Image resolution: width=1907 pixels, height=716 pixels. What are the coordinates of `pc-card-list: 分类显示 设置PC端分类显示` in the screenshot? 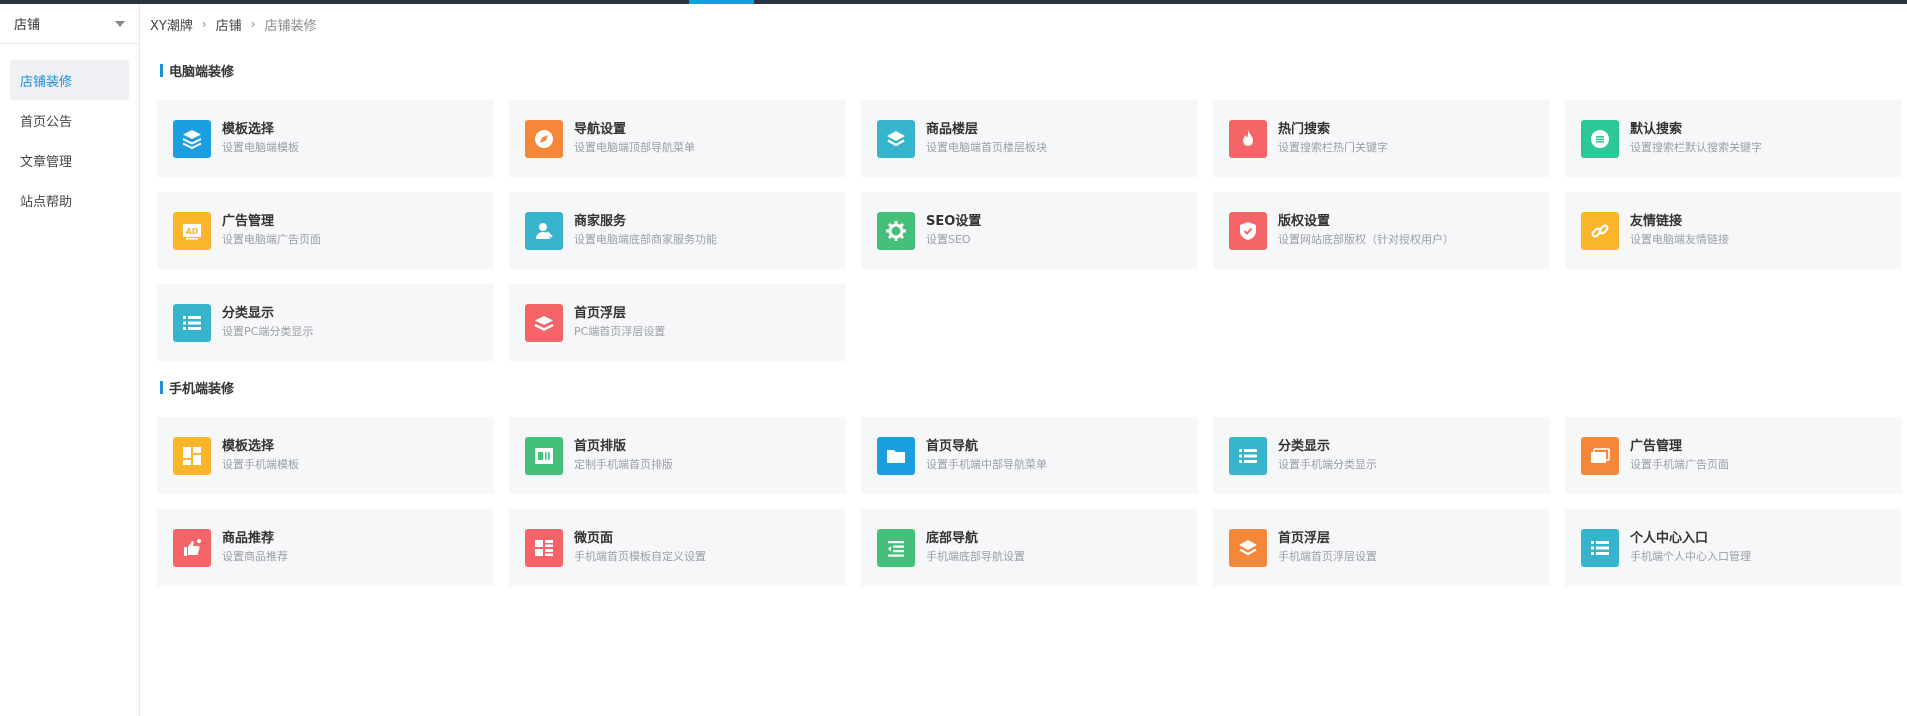 It's located at (325, 322).